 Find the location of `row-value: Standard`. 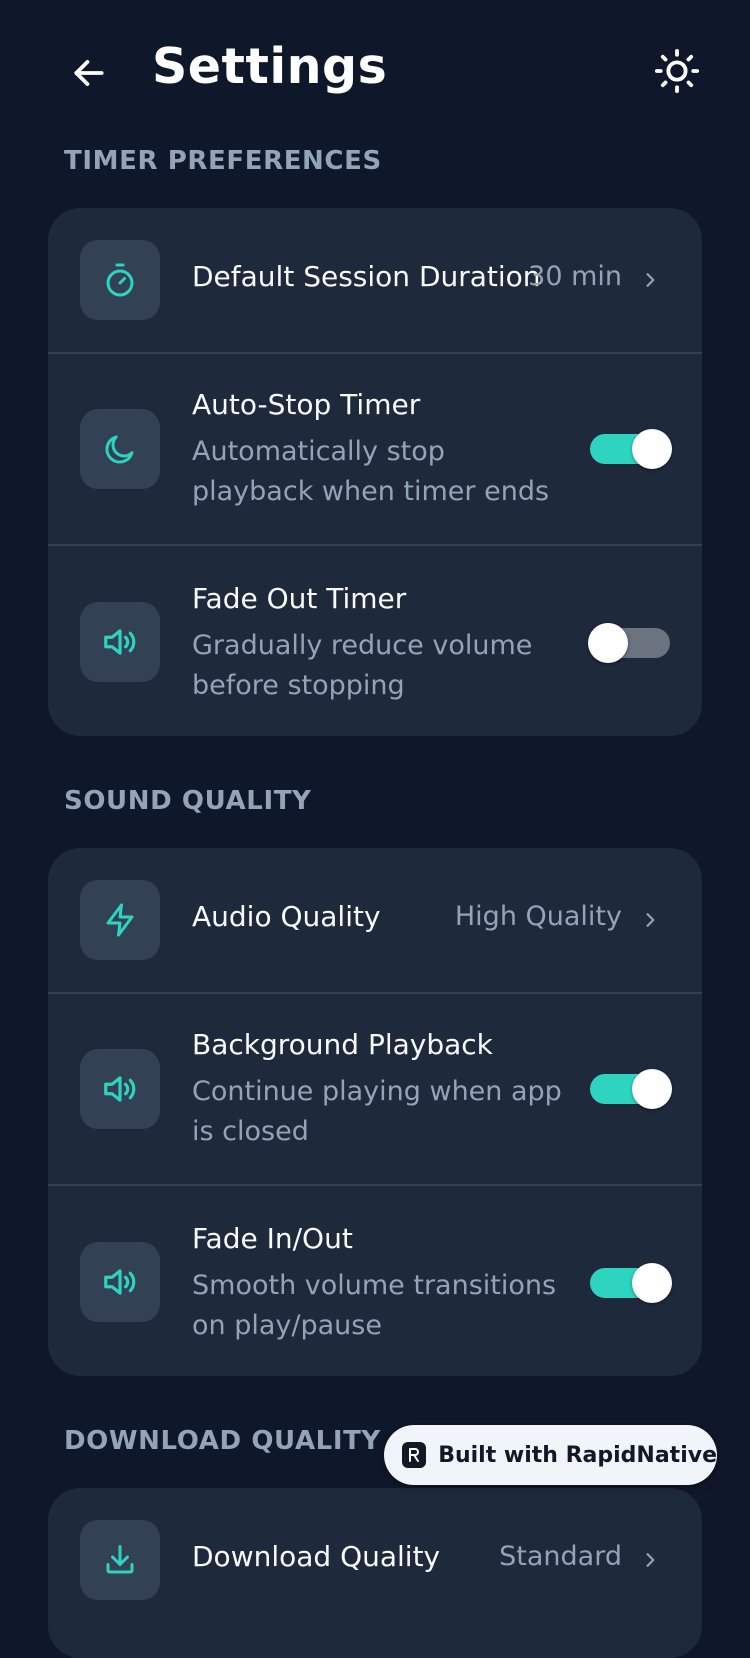

row-value: Standard is located at coordinates (560, 1556).